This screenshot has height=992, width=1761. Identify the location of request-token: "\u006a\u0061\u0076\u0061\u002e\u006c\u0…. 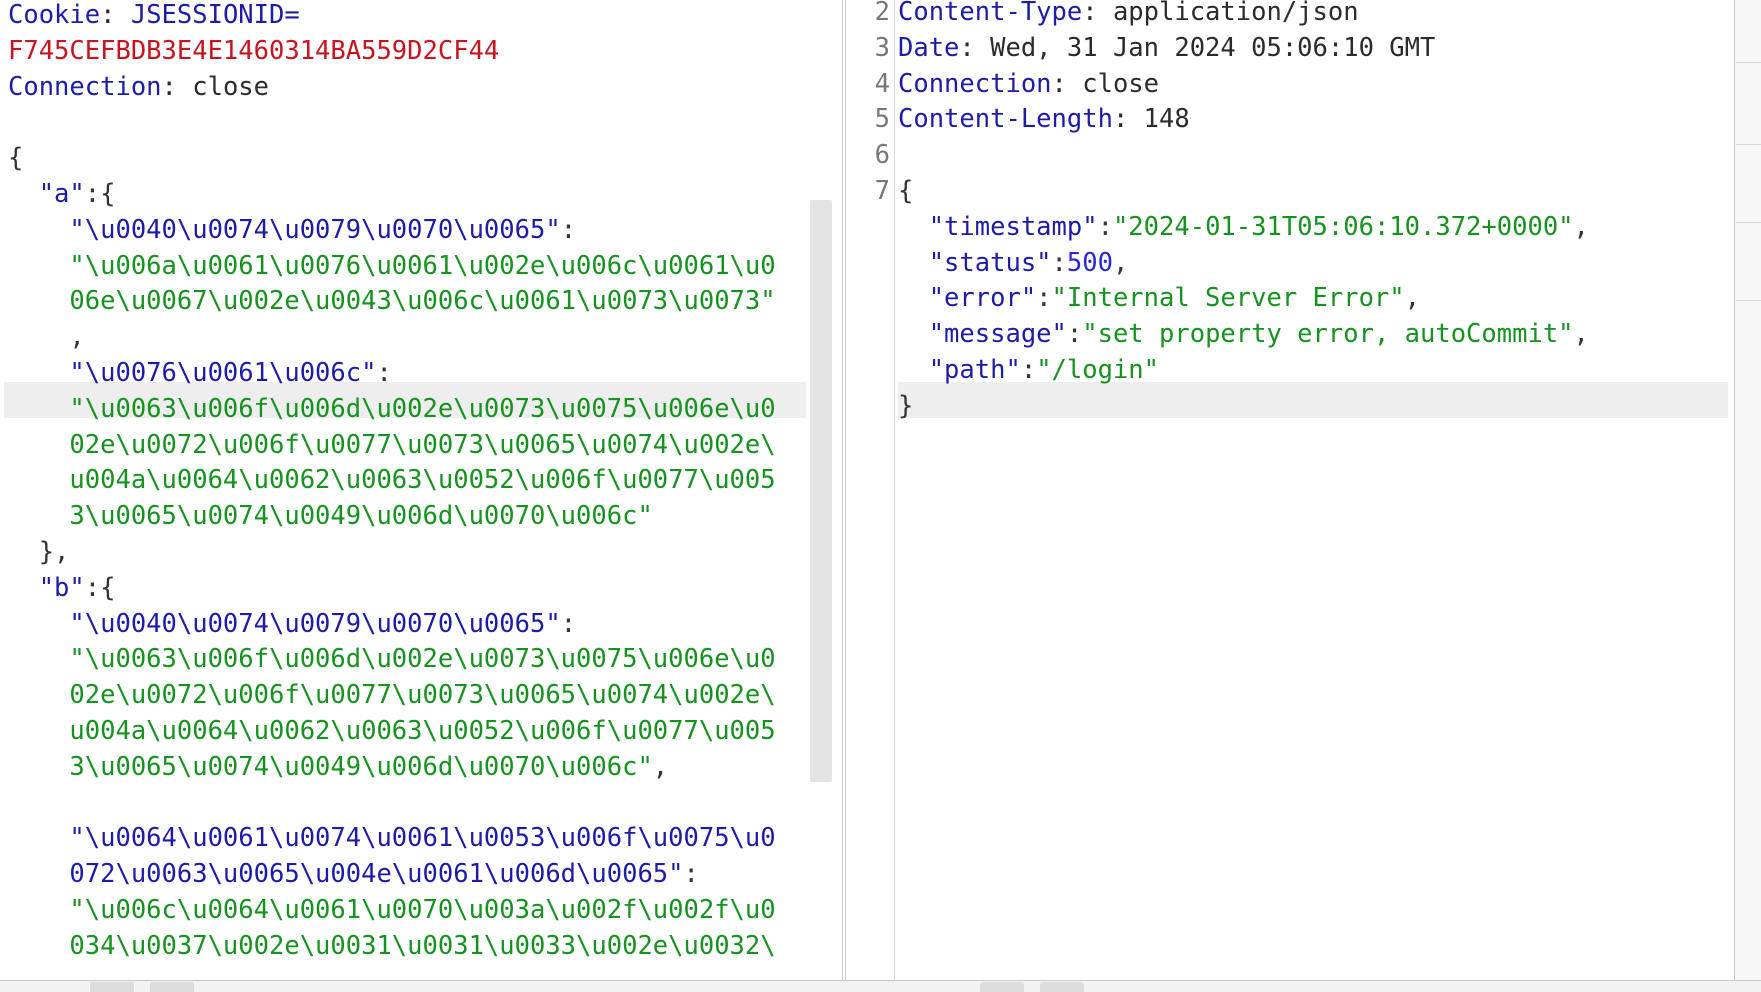
(392, 265).